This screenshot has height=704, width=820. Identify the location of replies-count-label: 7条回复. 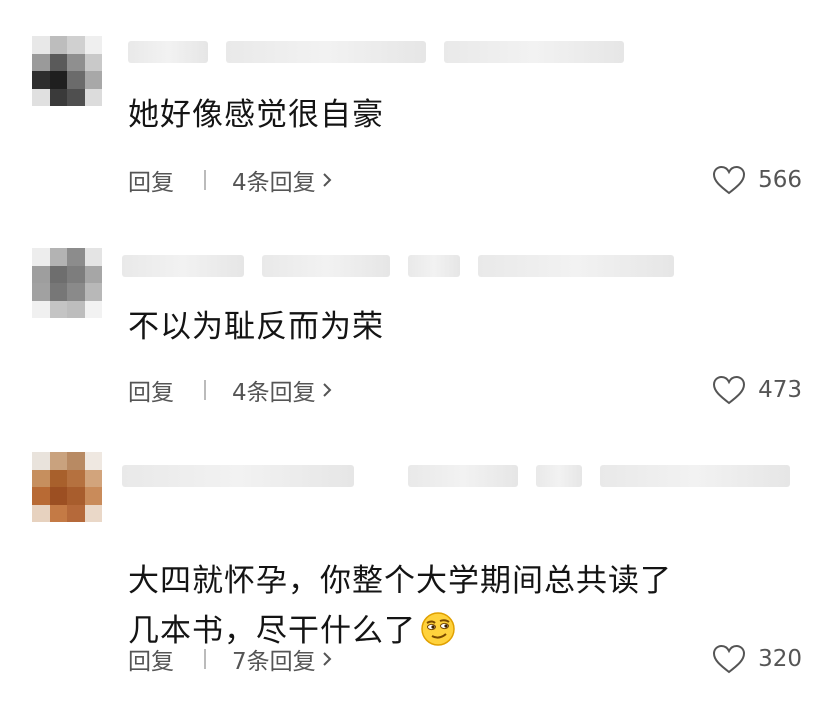
(274, 662).